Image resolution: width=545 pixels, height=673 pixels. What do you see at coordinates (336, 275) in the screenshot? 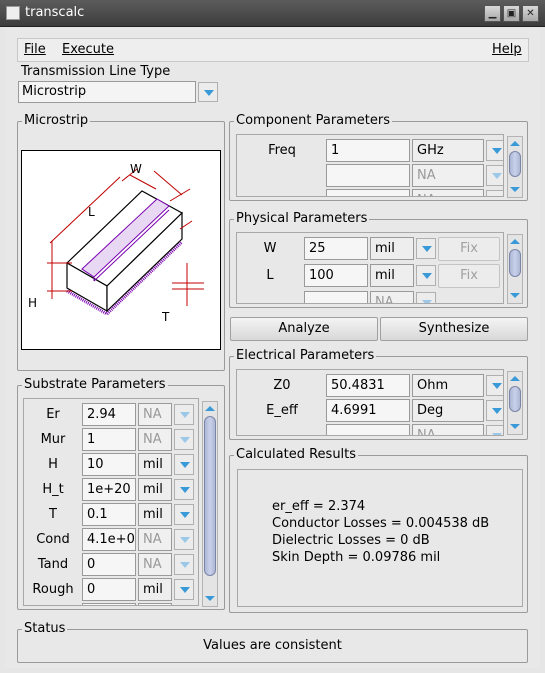
I see `l-input: 100` at bounding box center [336, 275].